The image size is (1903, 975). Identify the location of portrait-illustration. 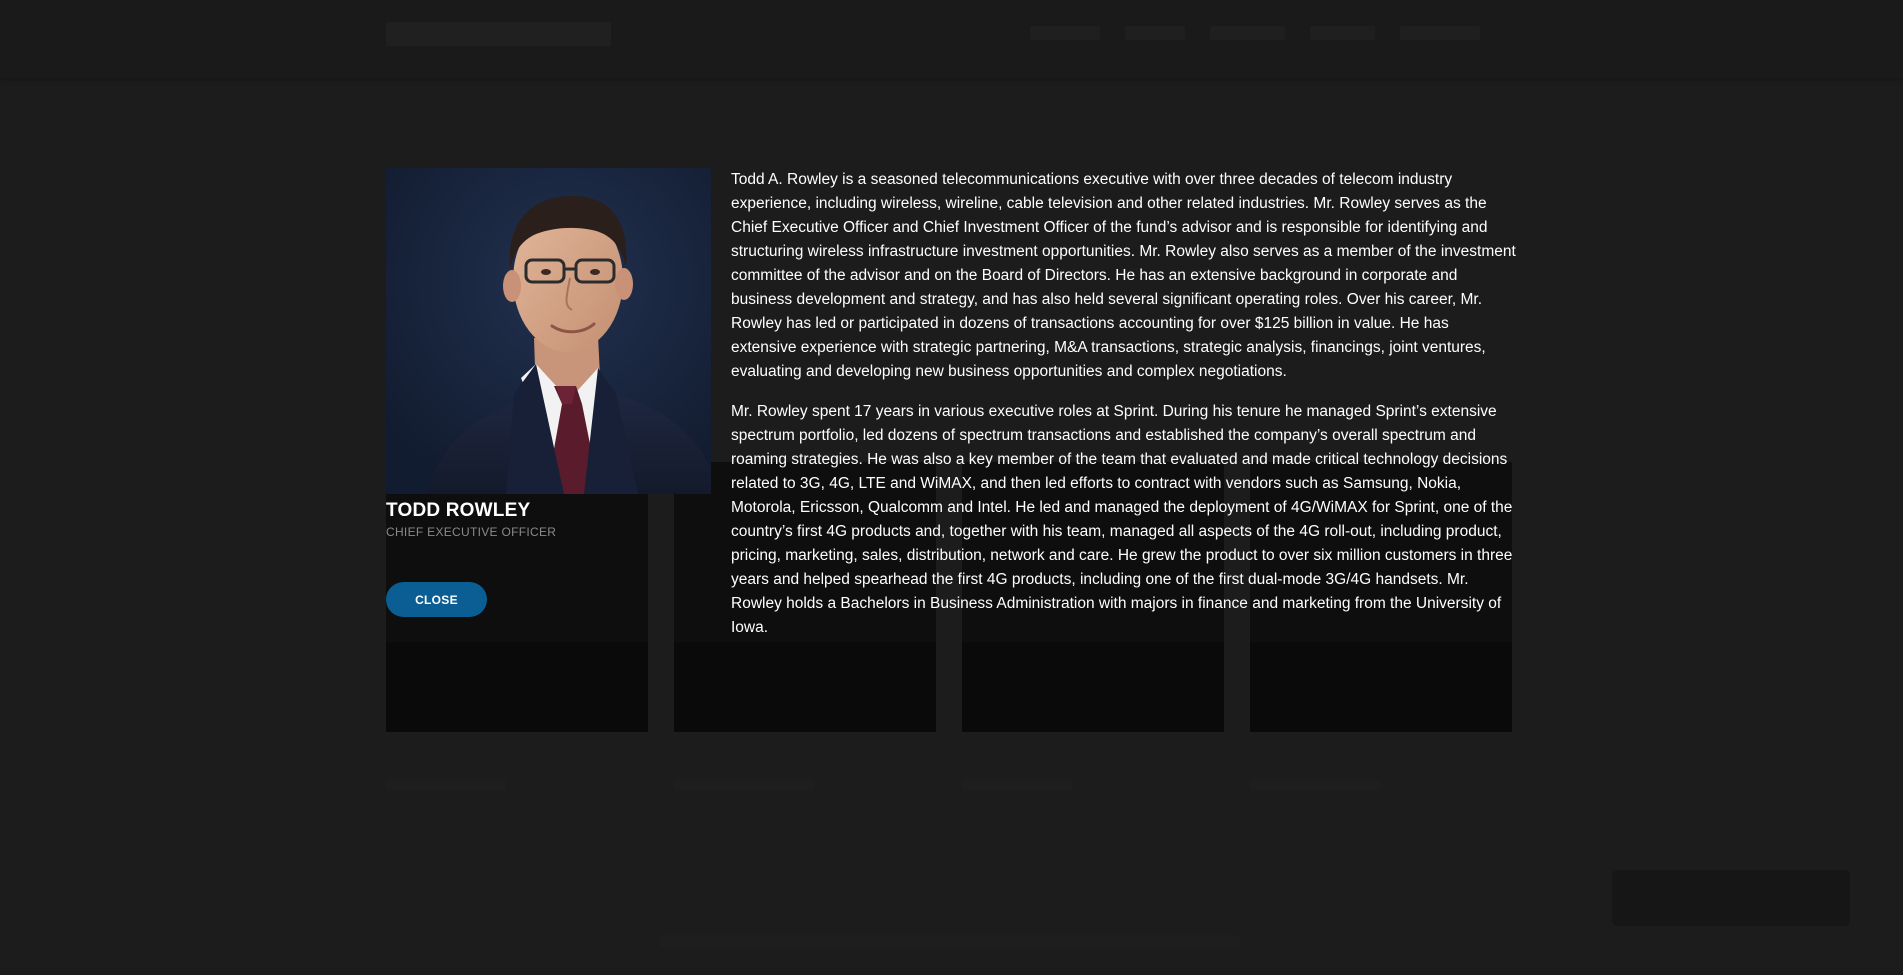
(548, 331).